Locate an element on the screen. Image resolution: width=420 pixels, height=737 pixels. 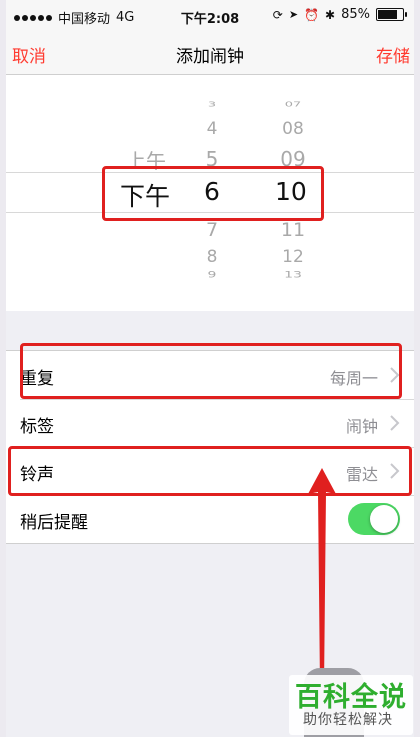
annotation-box-repeat is located at coordinates (211, 371).